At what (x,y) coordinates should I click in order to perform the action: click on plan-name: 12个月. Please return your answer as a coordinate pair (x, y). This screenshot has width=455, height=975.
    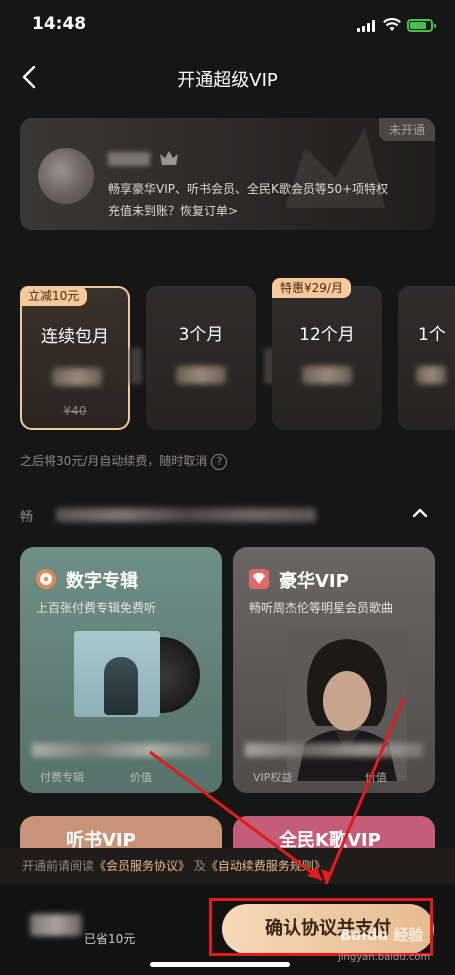
    Looking at the image, I should click on (327, 335).